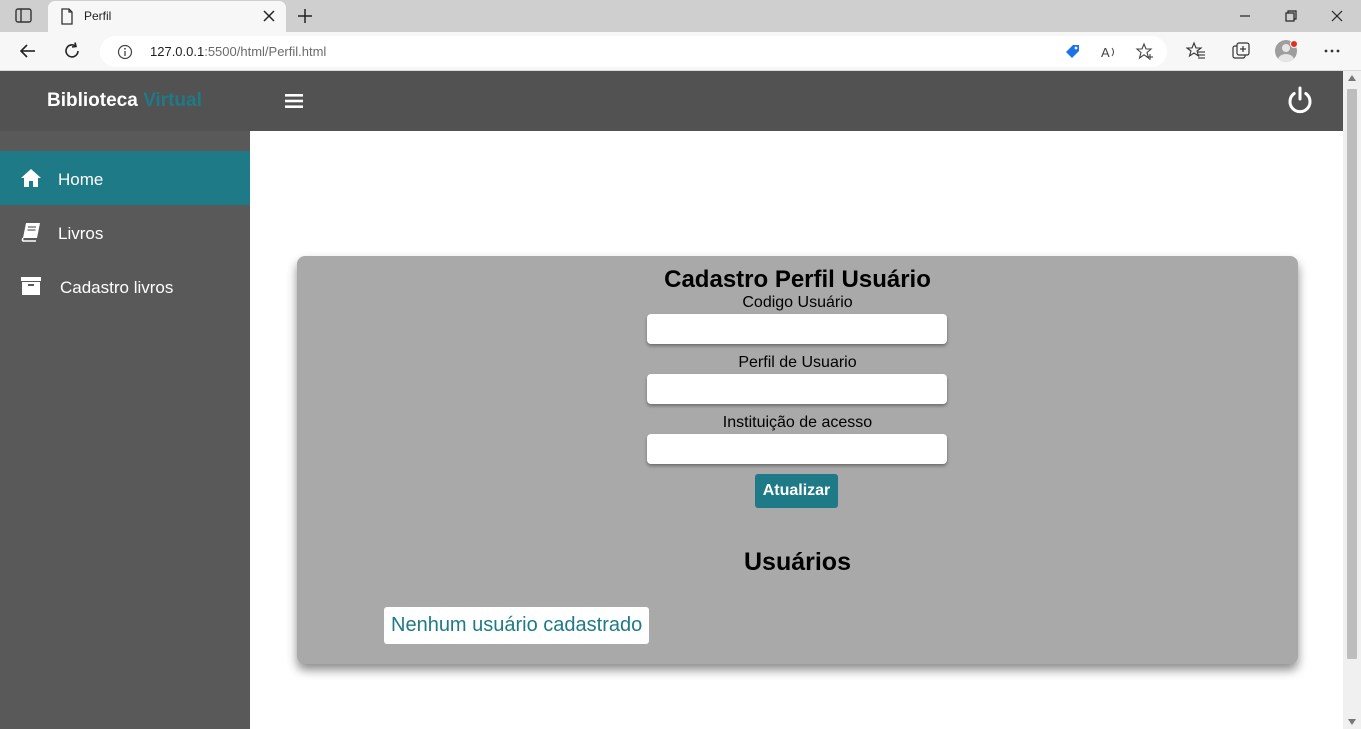 The image size is (1361, 729). I want to click on users-section-title: Usuários, so click(797, 562).